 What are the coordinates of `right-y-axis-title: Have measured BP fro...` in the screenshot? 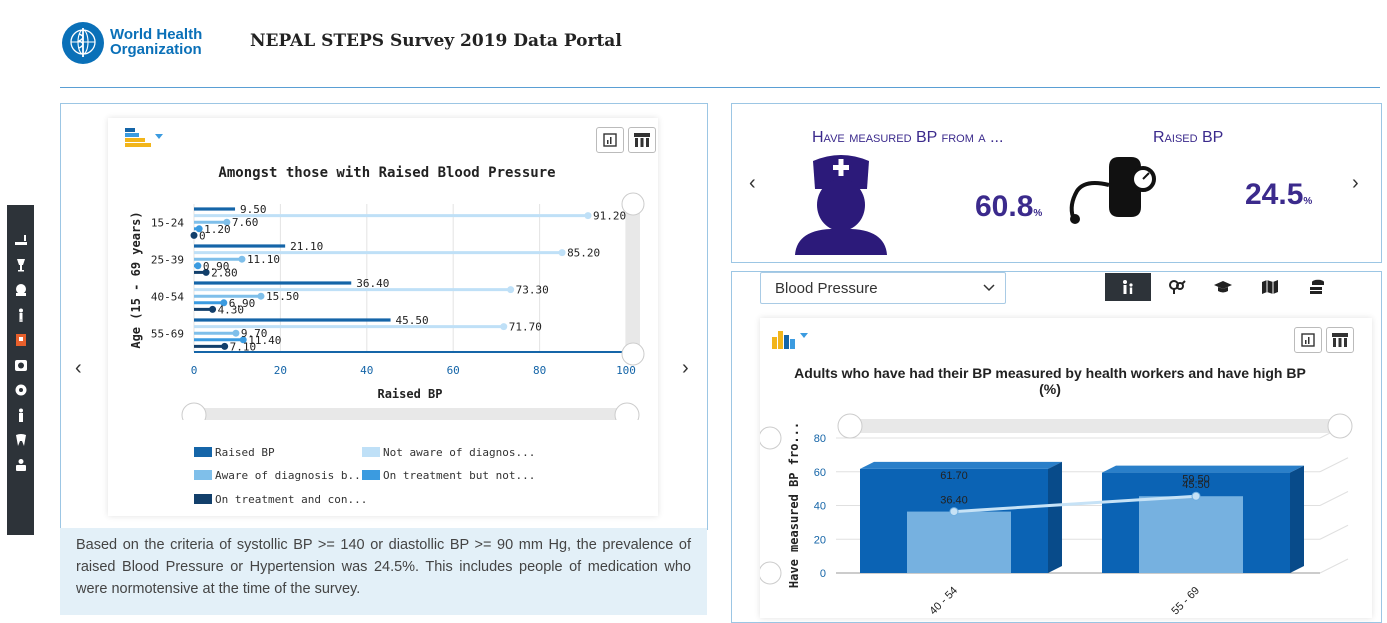 It's located at (794, 505).